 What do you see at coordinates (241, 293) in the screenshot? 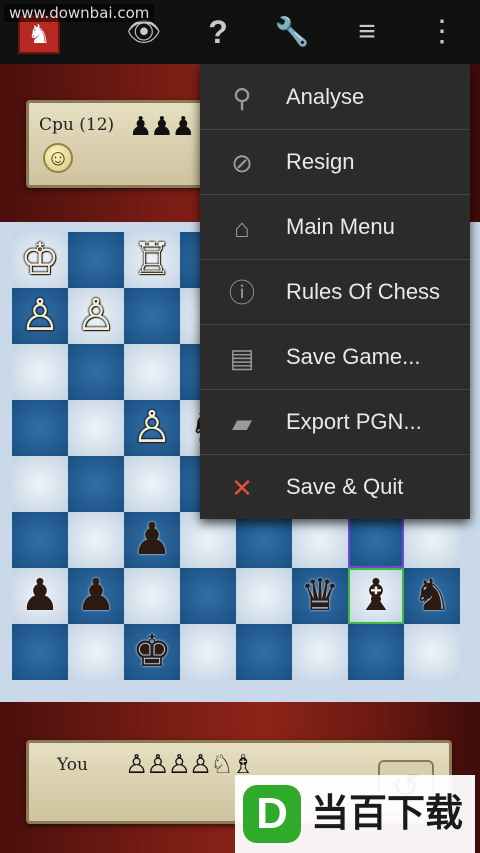
I see `info-icon: ⓘ` at bounding box center [241, 293].